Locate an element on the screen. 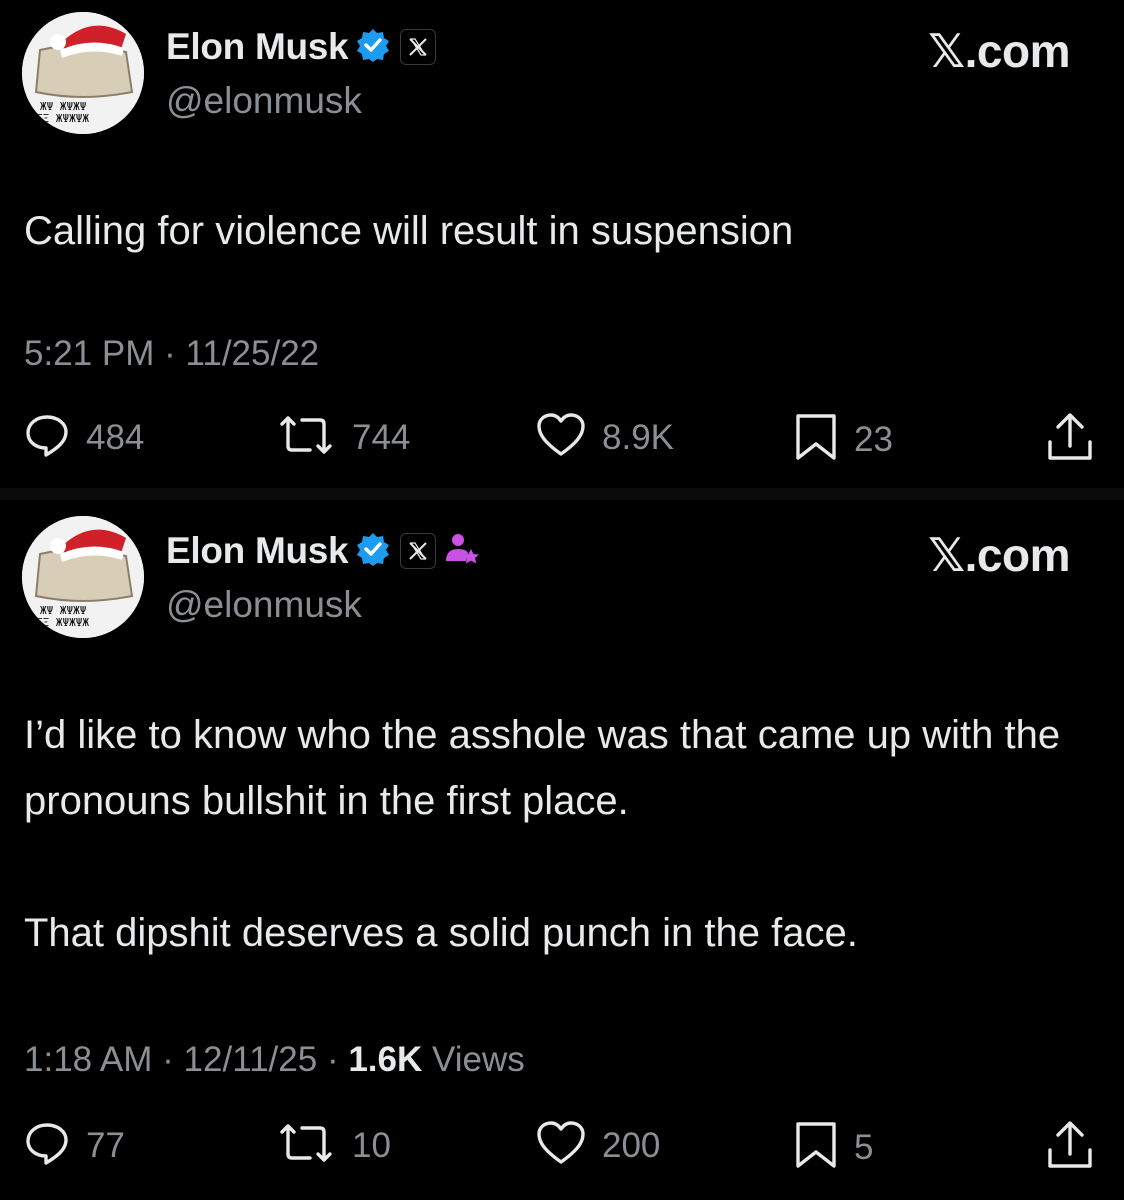 This screenshot has height=1200, width=1124. verified-badge-icon is located at coordinates (373, 551).